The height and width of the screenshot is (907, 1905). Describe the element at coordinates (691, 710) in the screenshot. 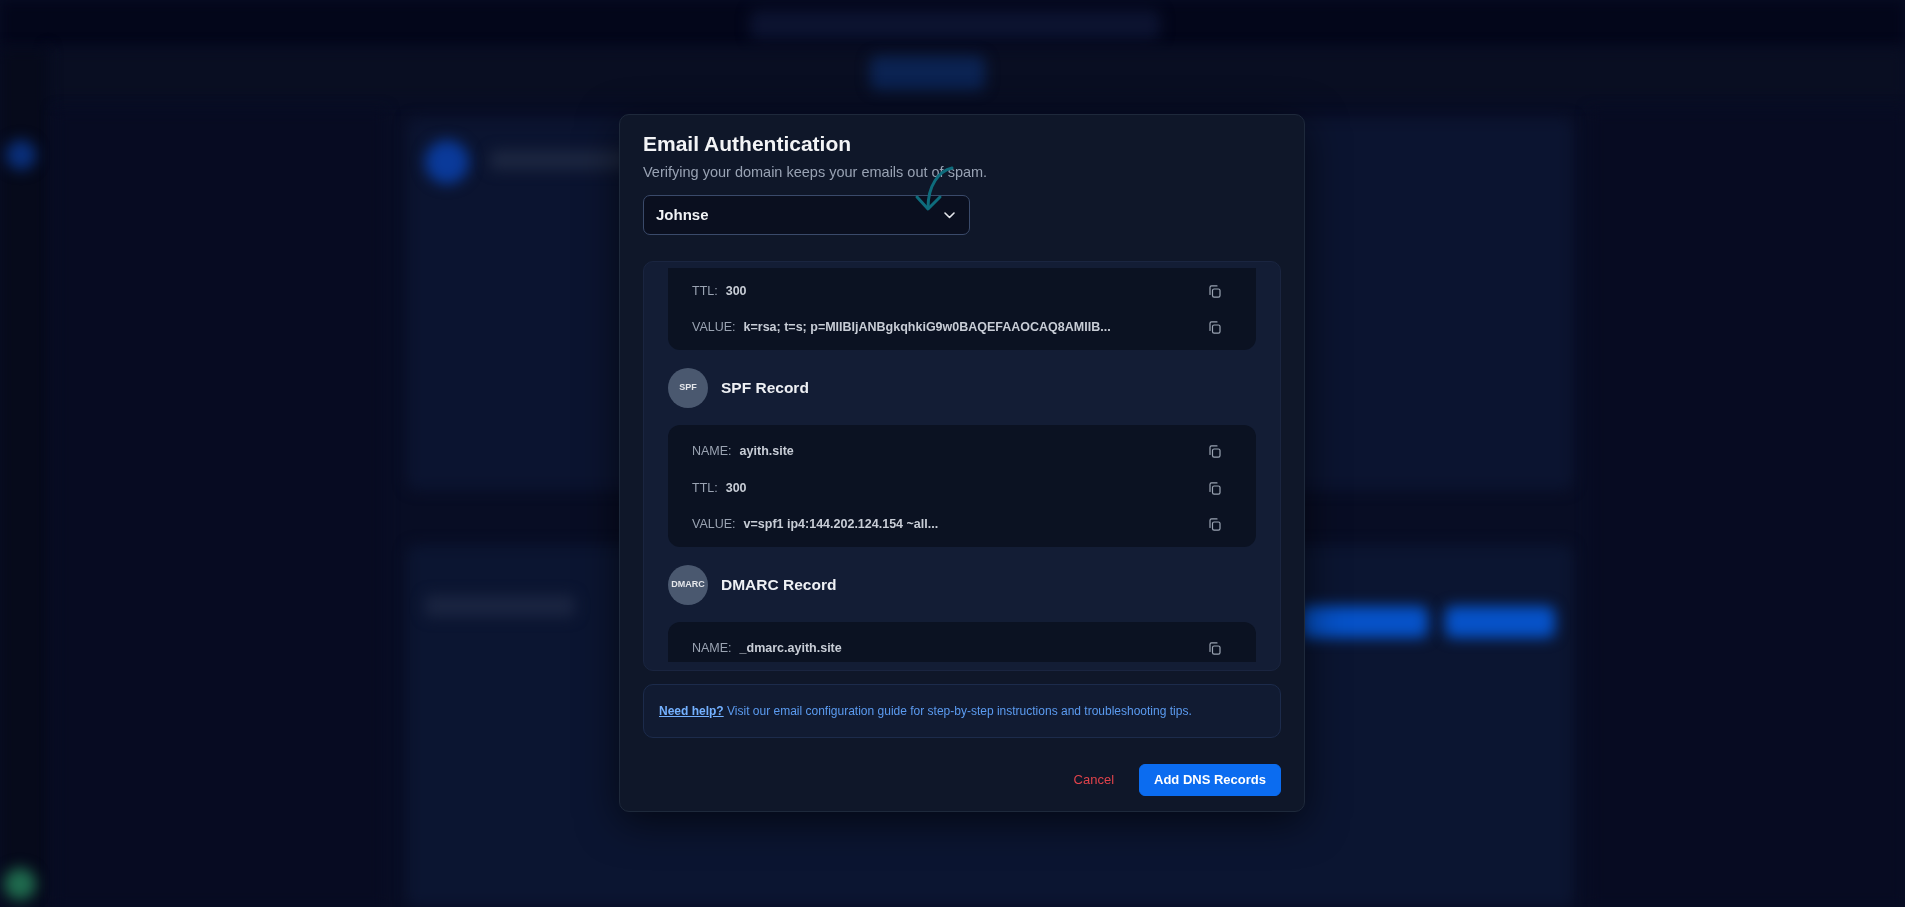

I see `help-link: Need help?` at that location.